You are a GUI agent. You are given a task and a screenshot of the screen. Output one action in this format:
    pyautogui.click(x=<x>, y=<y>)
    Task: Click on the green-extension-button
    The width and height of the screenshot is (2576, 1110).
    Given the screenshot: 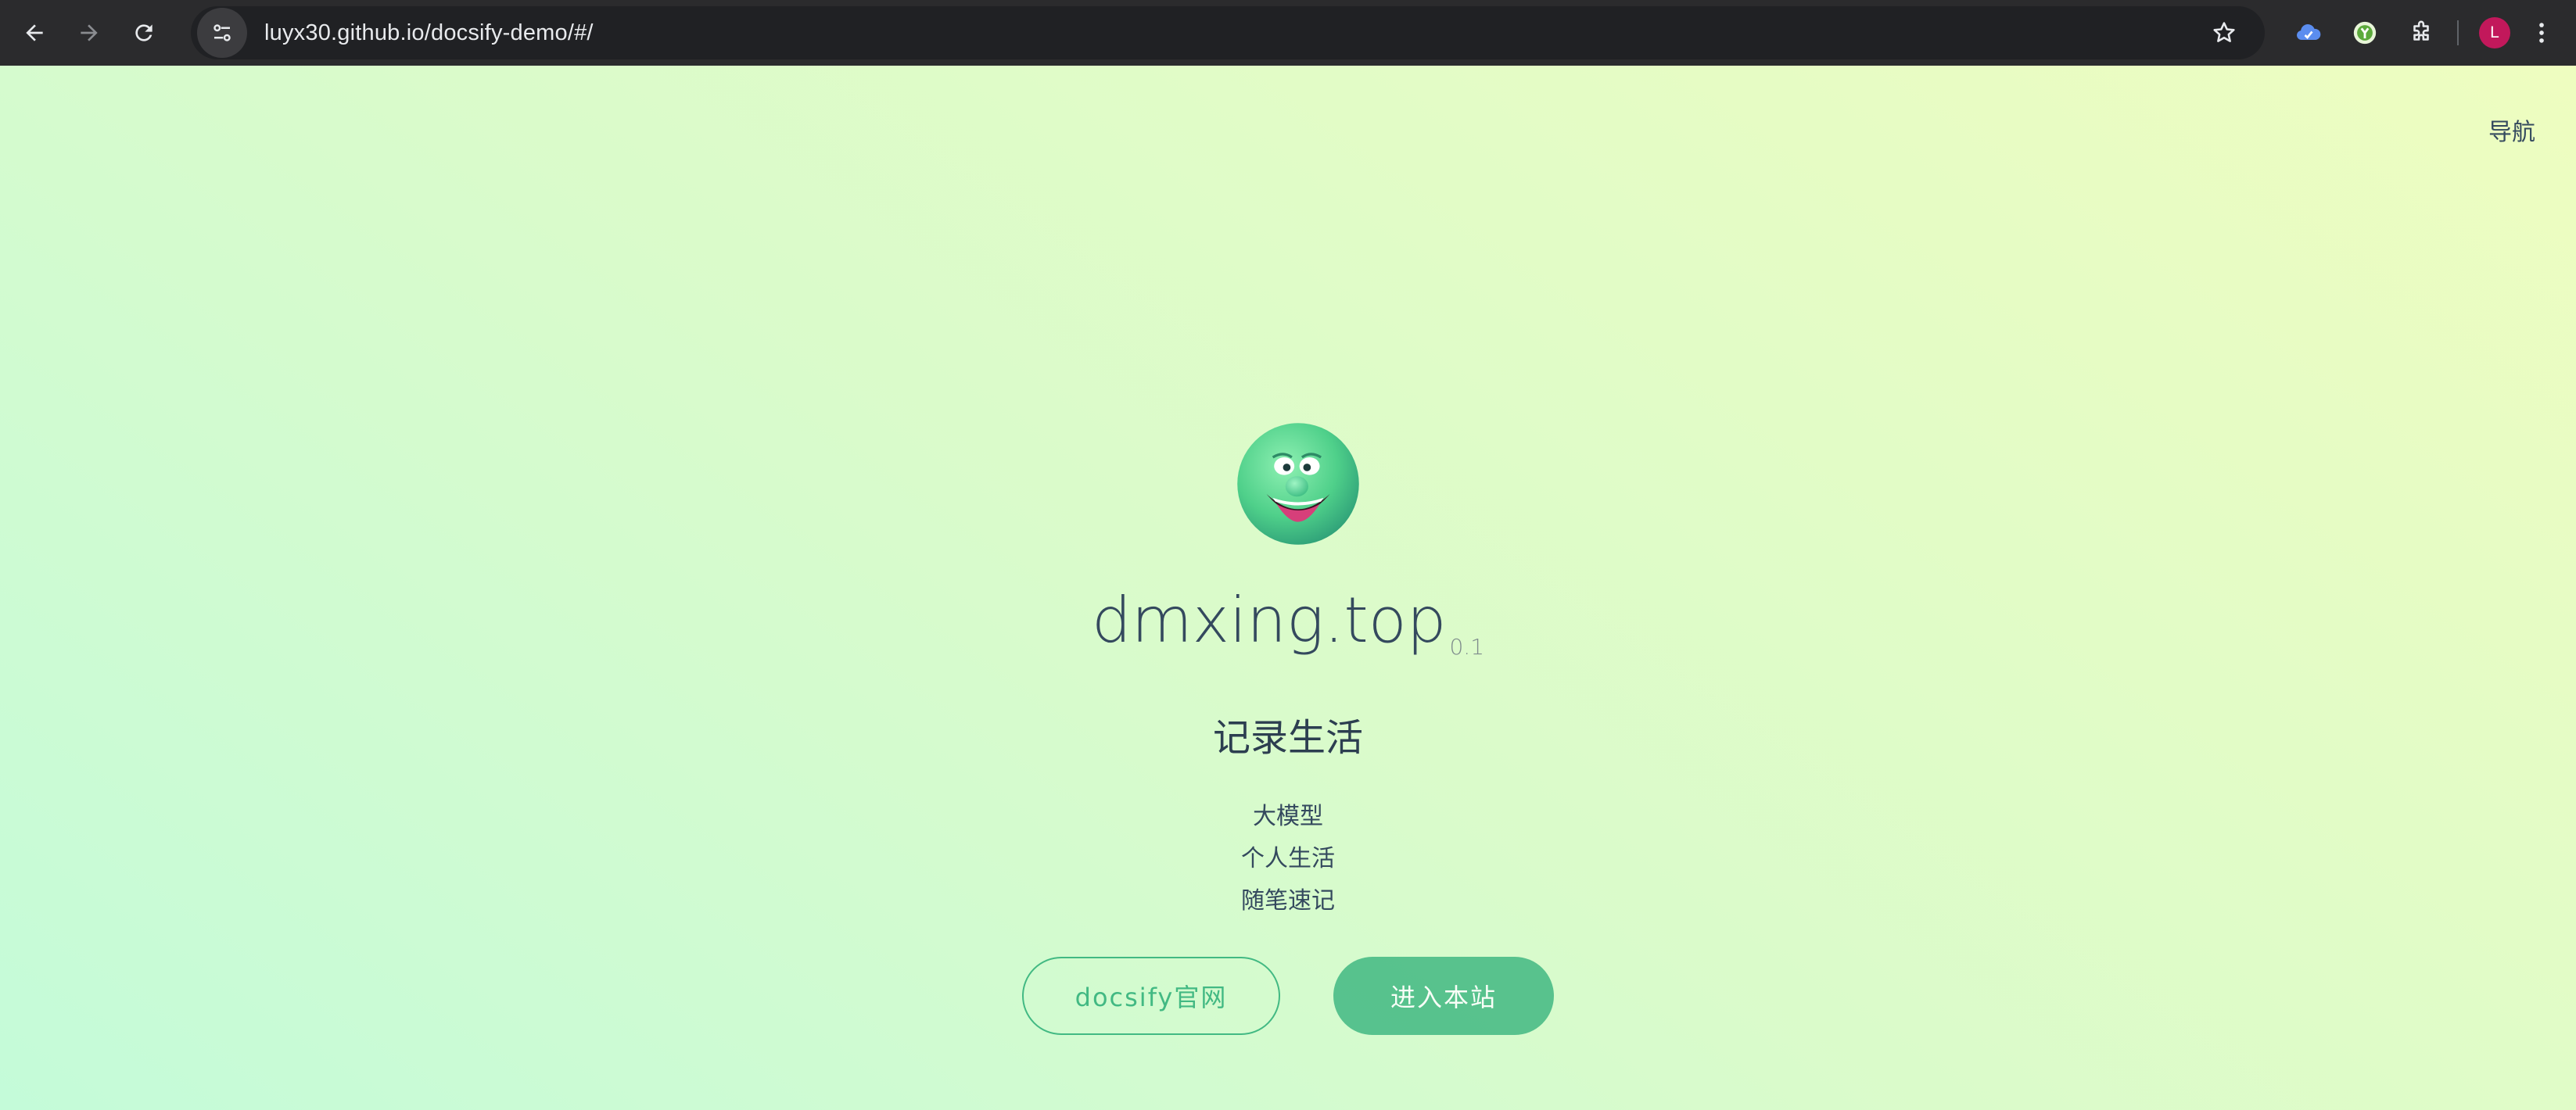 What is the action you would take?
    pyautogui.click(x=2365, y=33)
    